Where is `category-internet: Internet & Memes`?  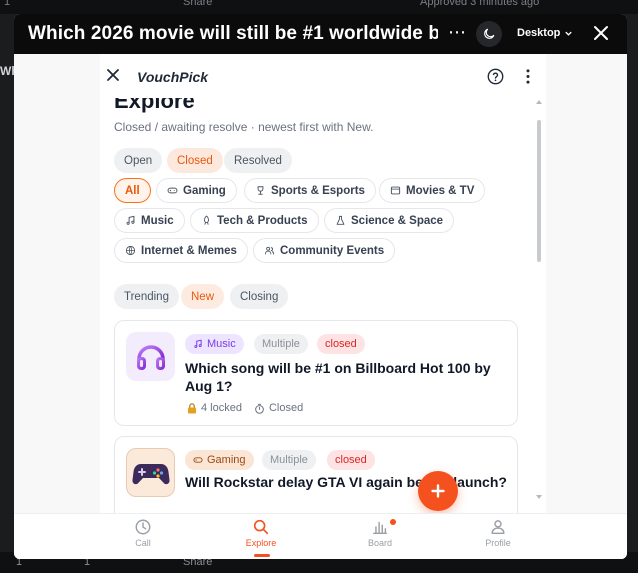
category-internet: Internet & Memes is located at coordinates (181, 250).